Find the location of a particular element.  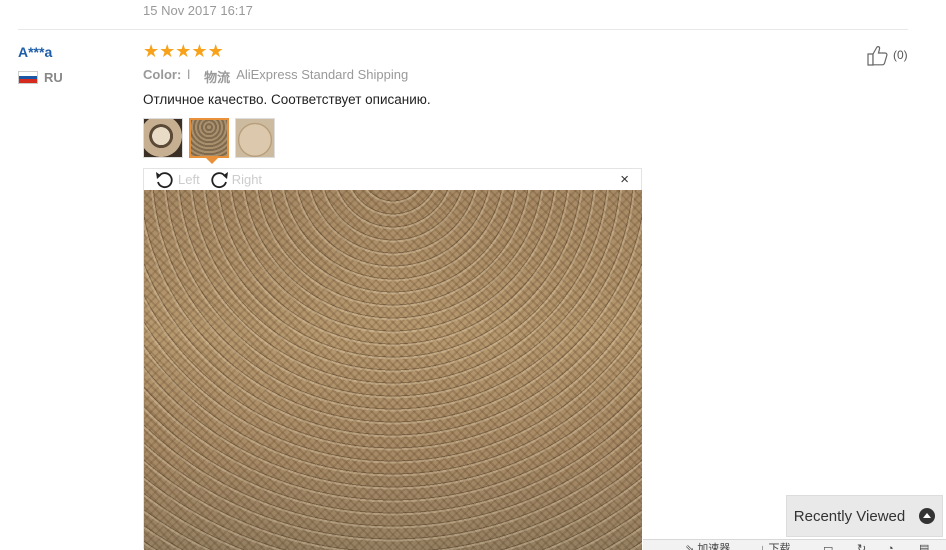

rating-stars: ★ ★ ★ ★ ★ is located at coordinates (183, 51).